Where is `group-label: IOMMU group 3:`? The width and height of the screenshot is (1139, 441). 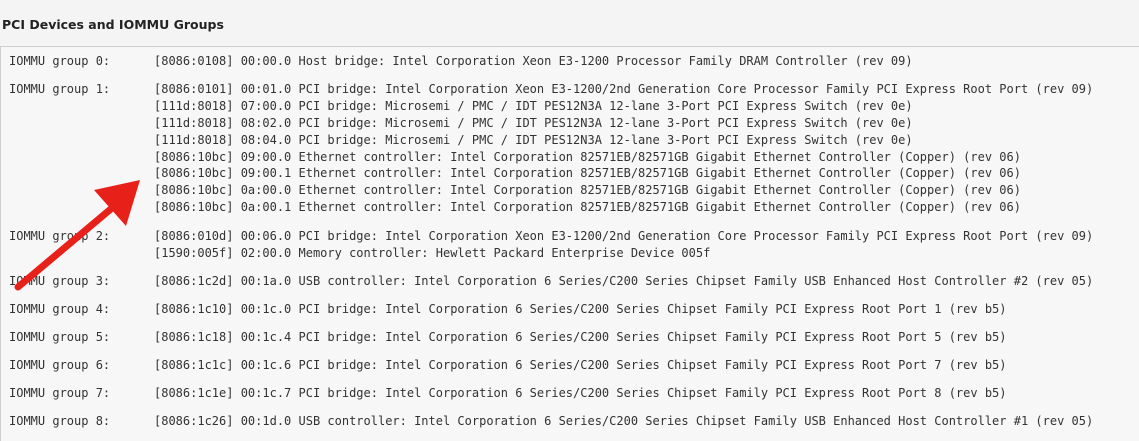 group-label: IOMMU group 3: is located at coordinates (60, 281).